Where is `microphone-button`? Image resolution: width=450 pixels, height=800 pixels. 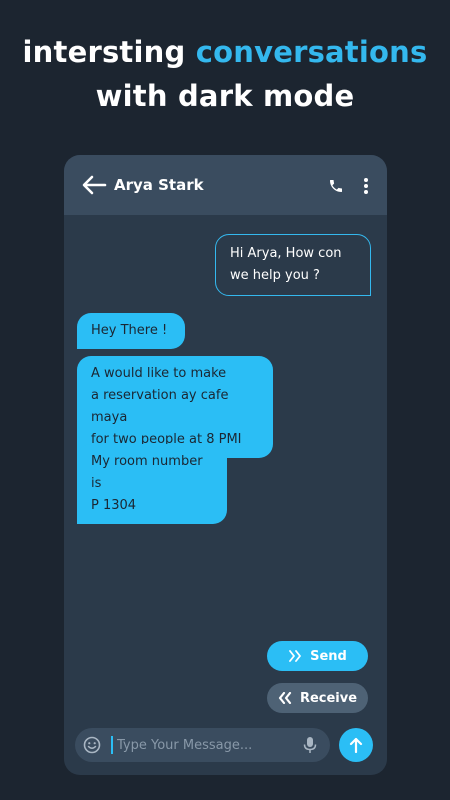 microphone-button is located at coordinates (310, 745).